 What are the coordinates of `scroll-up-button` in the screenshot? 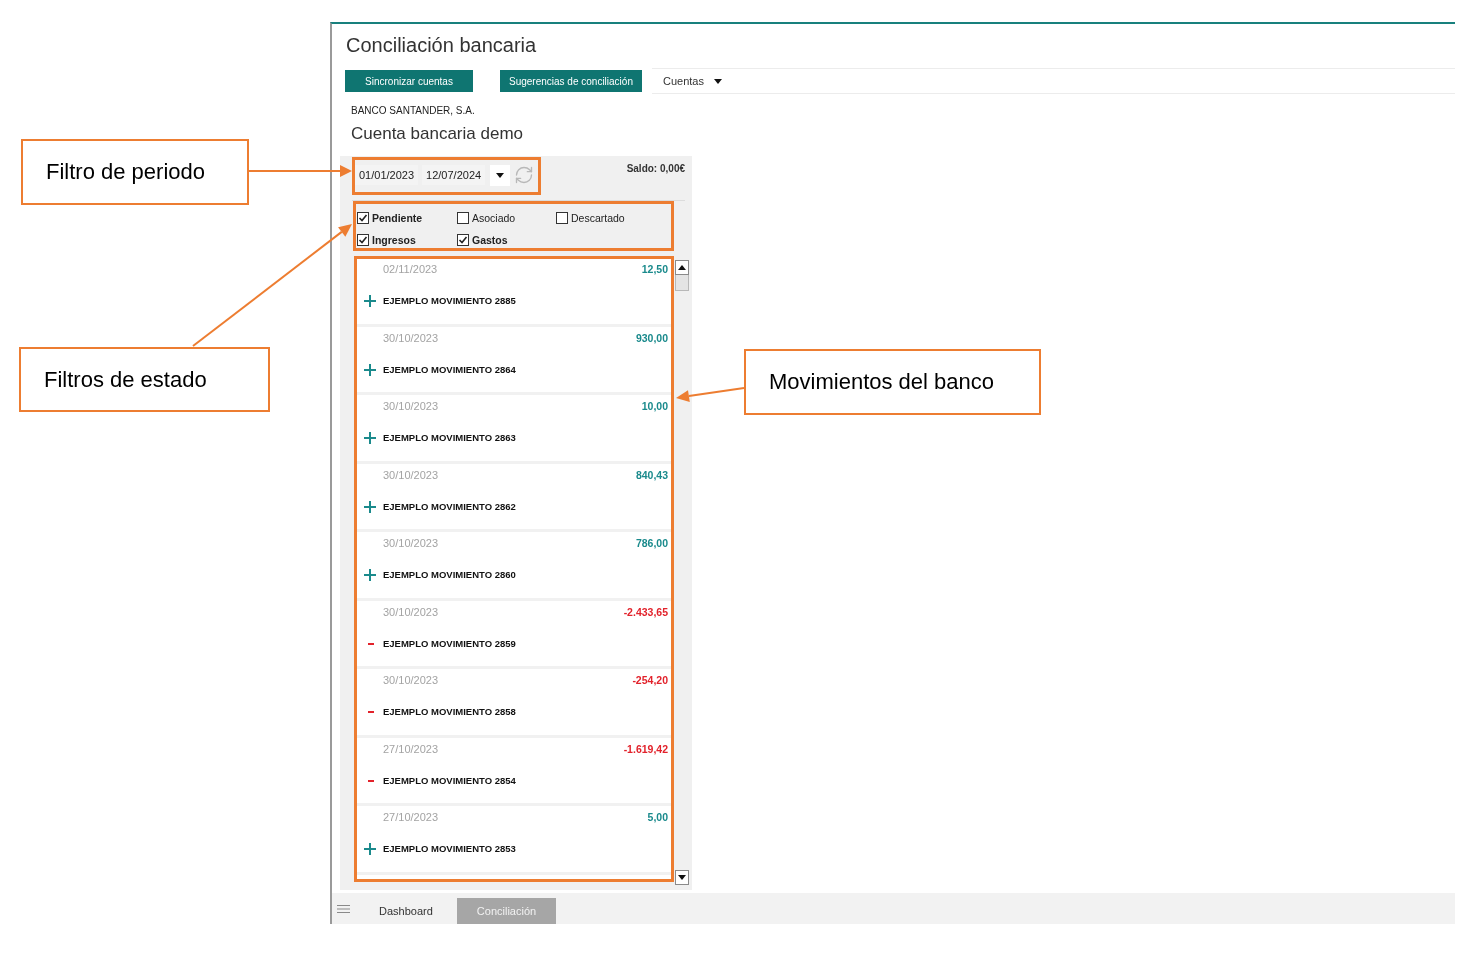 It's located at (682, 267).